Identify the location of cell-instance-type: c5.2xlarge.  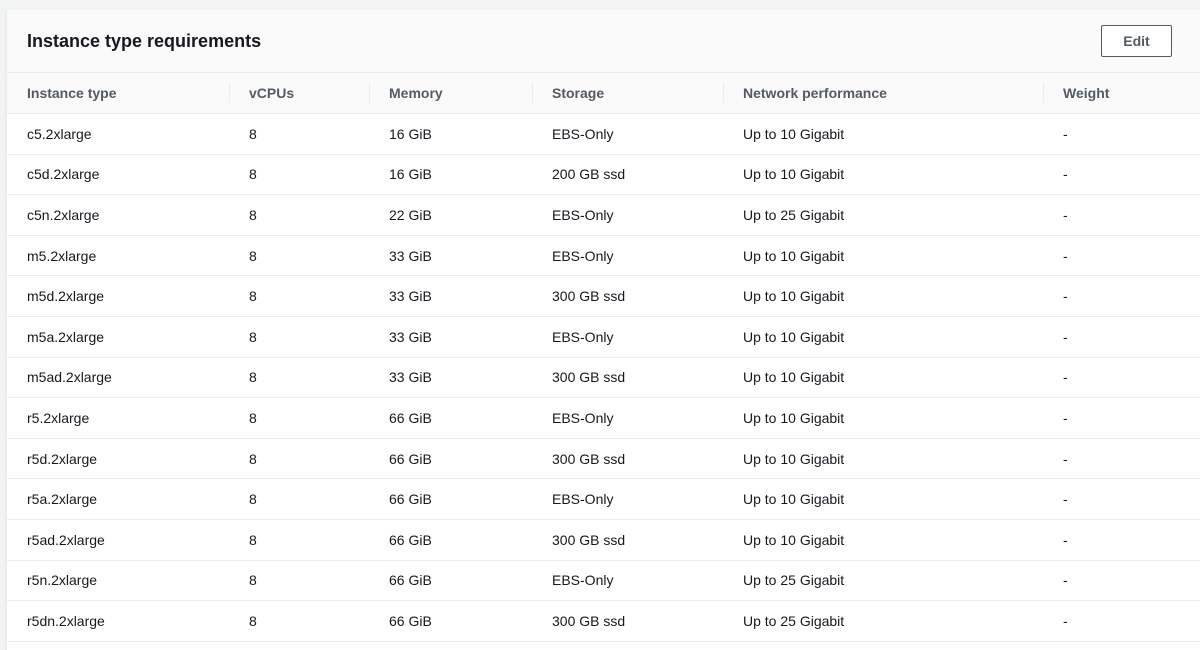
(118, 134).